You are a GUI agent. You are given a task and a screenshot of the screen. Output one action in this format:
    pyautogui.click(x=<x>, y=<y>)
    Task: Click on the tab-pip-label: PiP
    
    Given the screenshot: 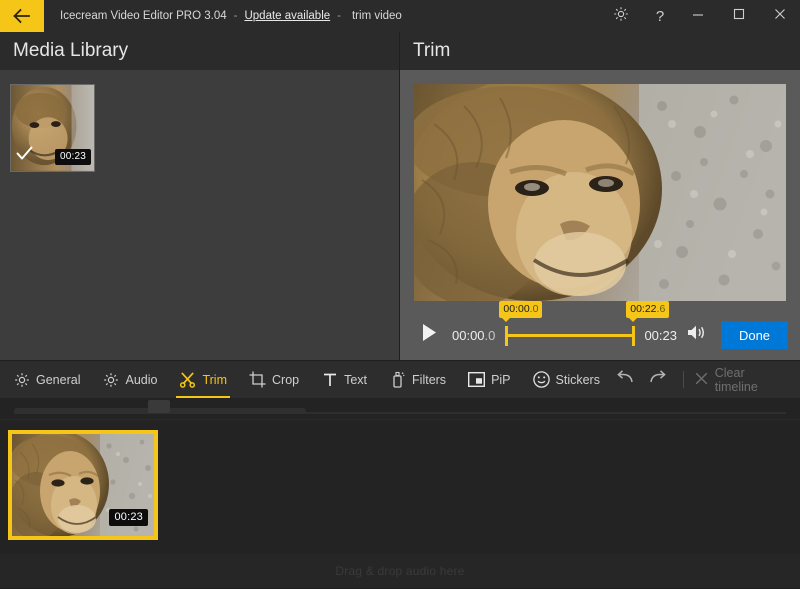 What is the action you would take?
    pyautogui.click(x=501, y=379)
    